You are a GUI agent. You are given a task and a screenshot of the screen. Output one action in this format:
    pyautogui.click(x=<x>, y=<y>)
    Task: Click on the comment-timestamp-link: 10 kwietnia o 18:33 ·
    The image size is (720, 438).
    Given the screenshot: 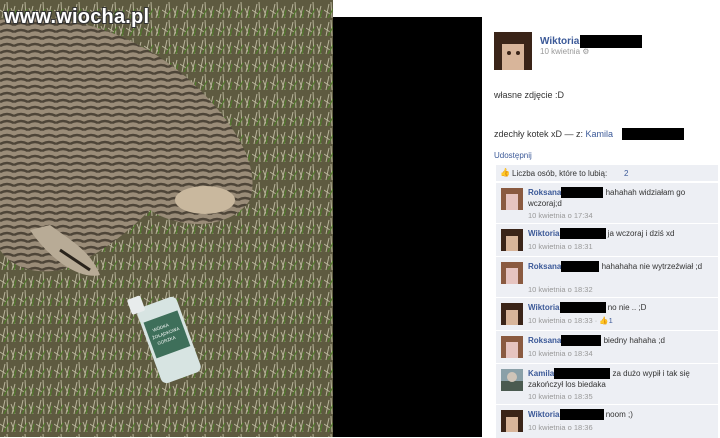 What is the action you would take?
    pyautogui.click(x=562, y=320)
    